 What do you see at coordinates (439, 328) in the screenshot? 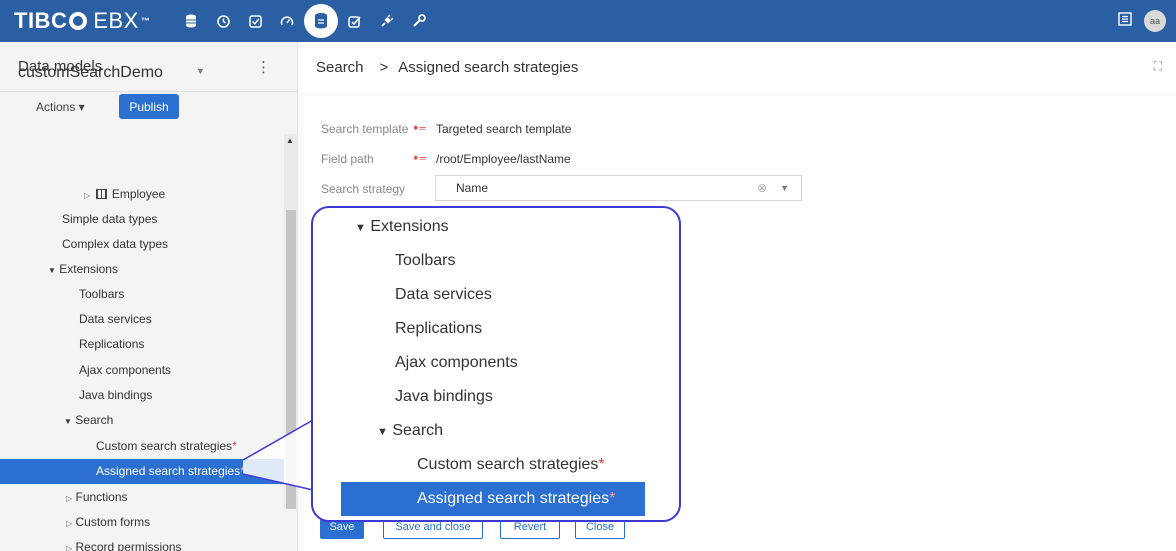
I see `zoom-item-replications: Replications` at bounding box center [439, 328].